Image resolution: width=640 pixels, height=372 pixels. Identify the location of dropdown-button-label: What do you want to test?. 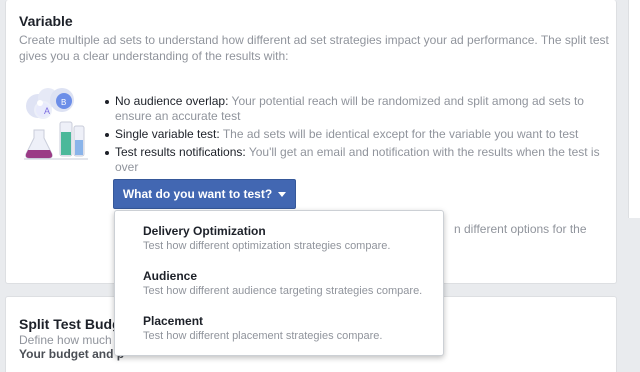
(197, 194).